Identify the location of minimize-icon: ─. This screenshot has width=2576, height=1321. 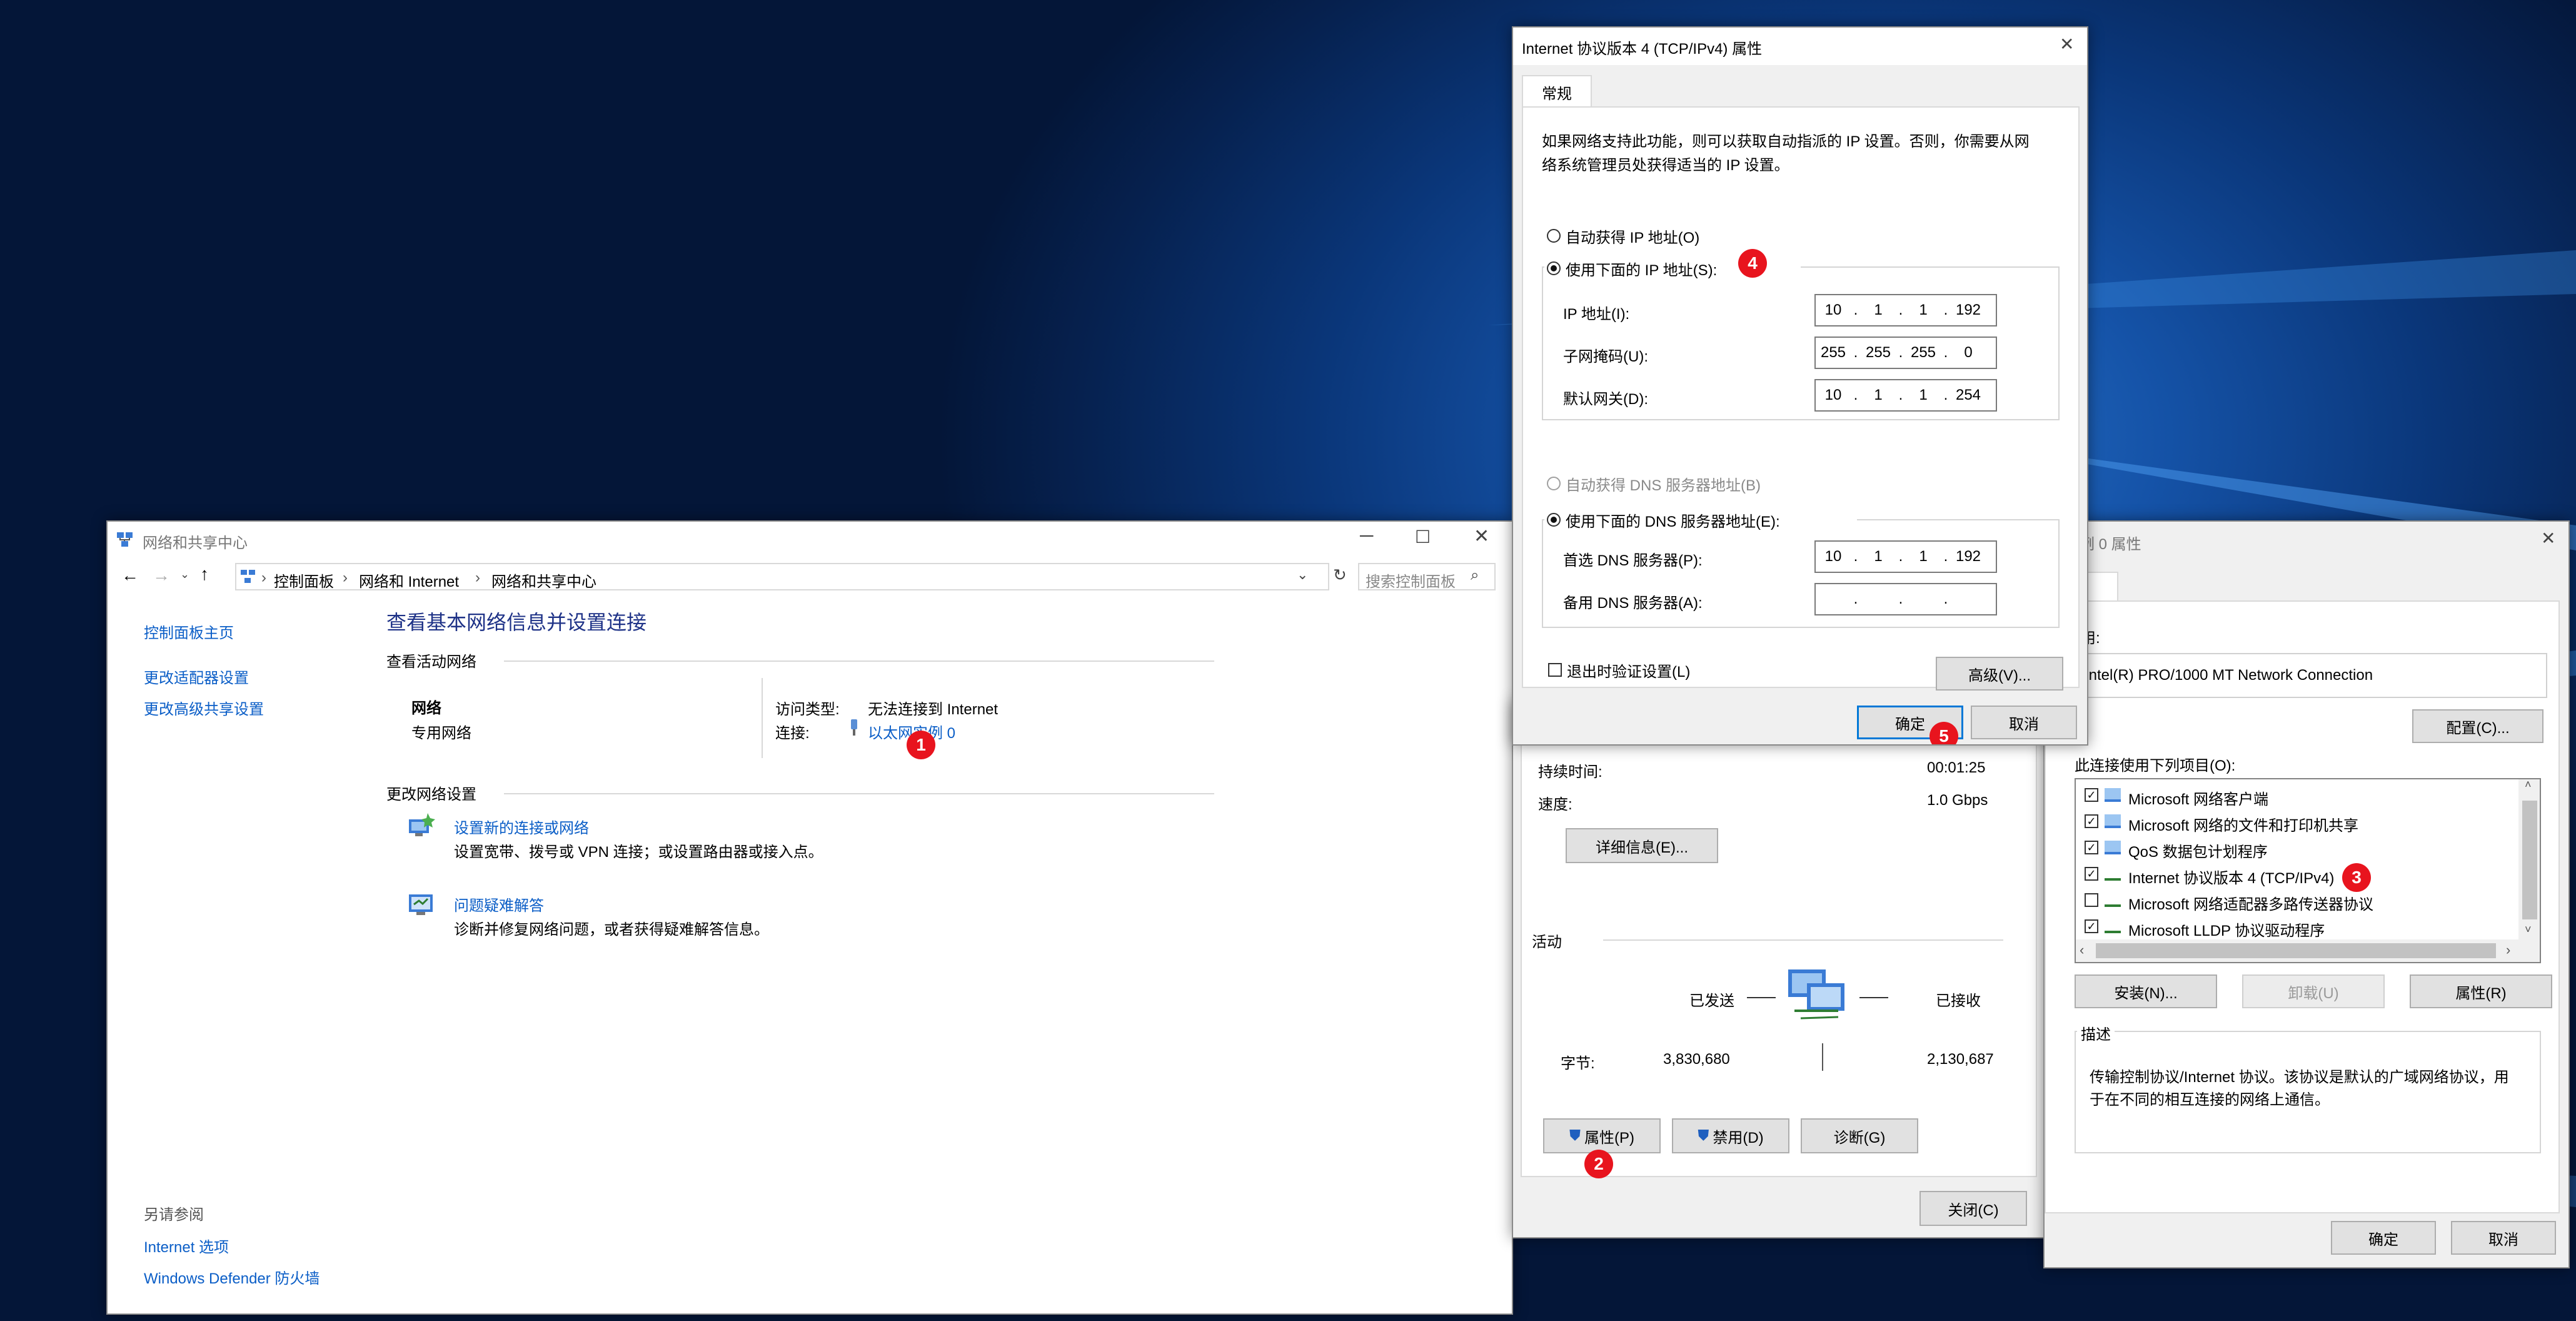
(1366, 536).